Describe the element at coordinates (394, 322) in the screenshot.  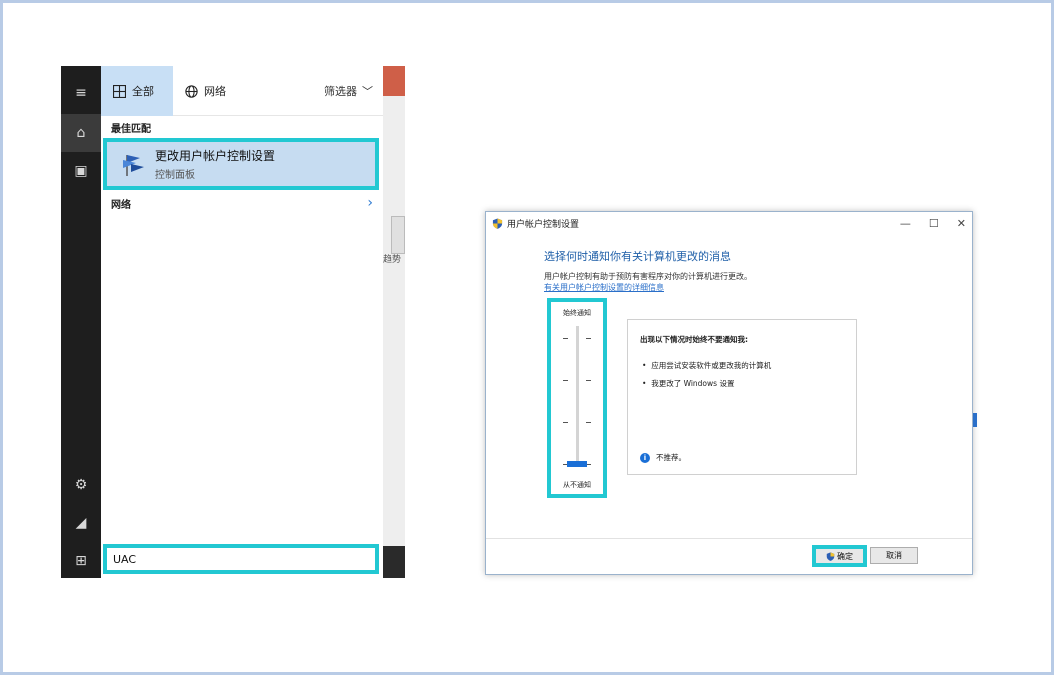
I see `desktop-background: 趋势` at that location.